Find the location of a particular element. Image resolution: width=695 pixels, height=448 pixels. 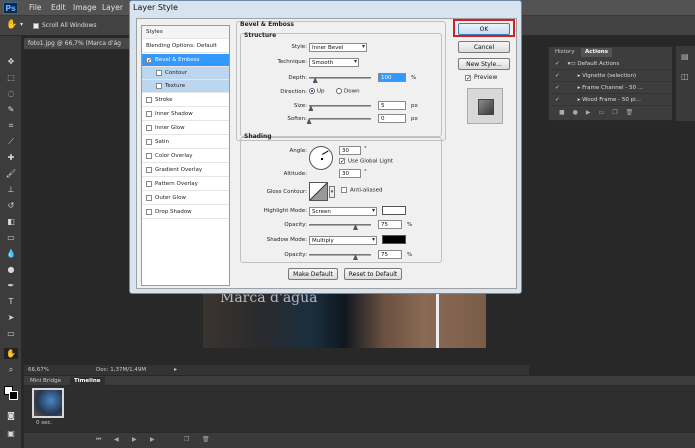

crop-tool-icon: ⌗ is located at coordinates (11, 125).